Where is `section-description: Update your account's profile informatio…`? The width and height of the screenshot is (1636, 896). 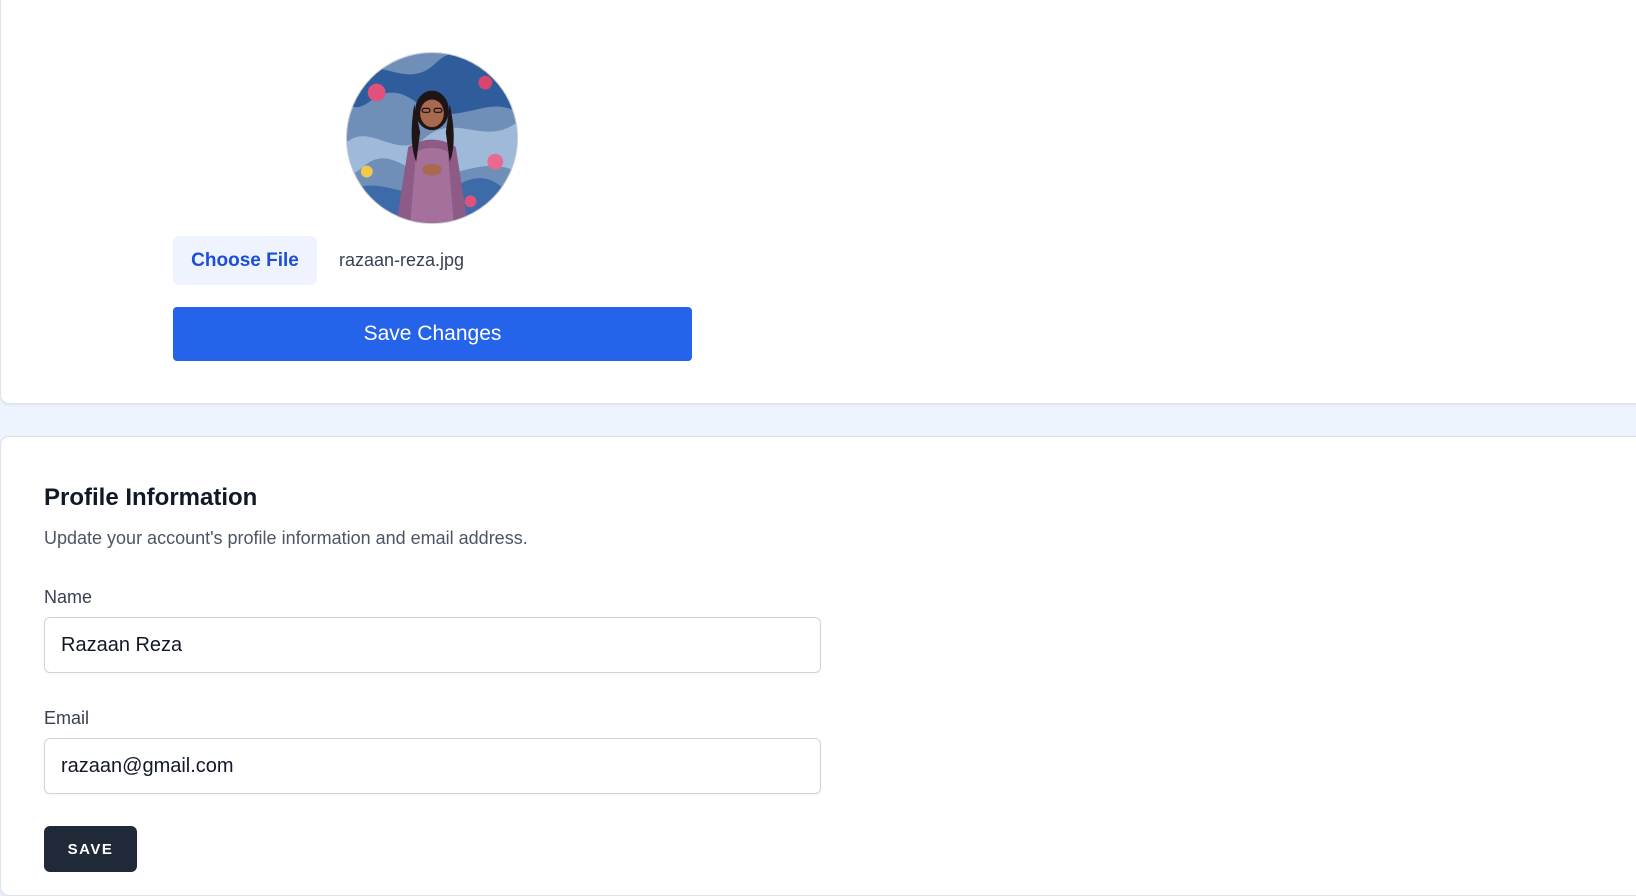
section-description: Update your account's profile informatio… is located at coordinates (286, 538).